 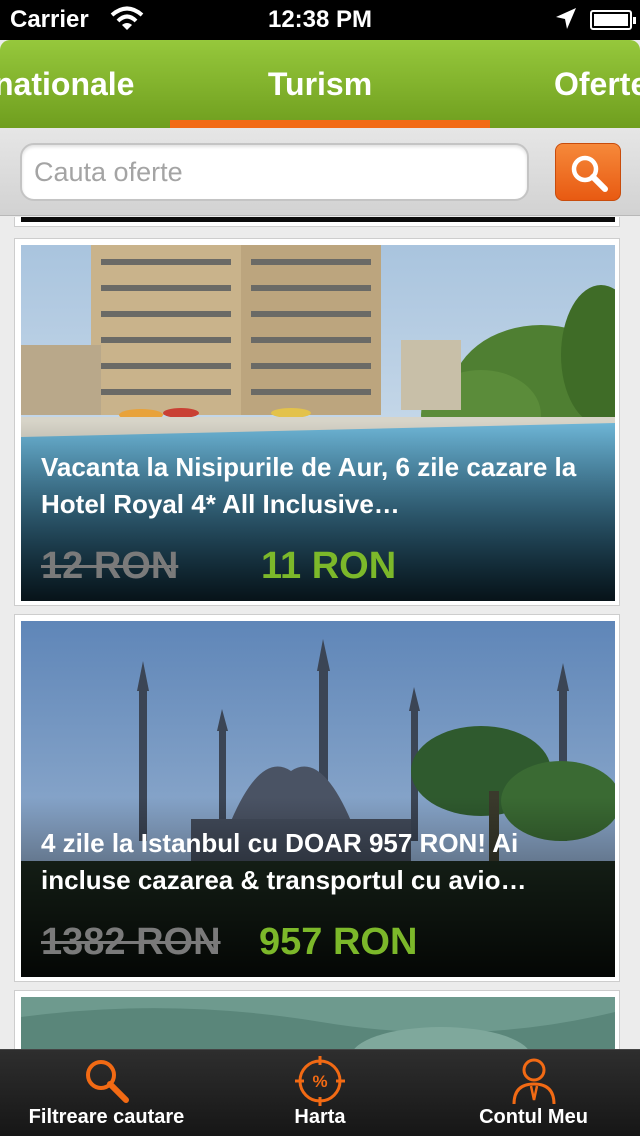 What do you see at coordinates (106, 1117) in the screenshot?
I see `nav-filter-search-label: Filtreare cautare` at bounding box center [106, 1117].